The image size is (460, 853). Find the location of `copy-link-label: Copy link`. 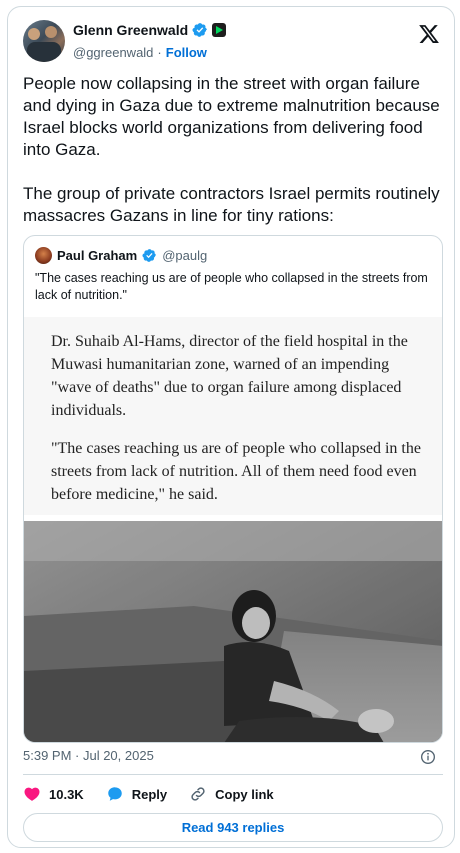

copy-link-label: Copy link is located at coordinates (244, 794).